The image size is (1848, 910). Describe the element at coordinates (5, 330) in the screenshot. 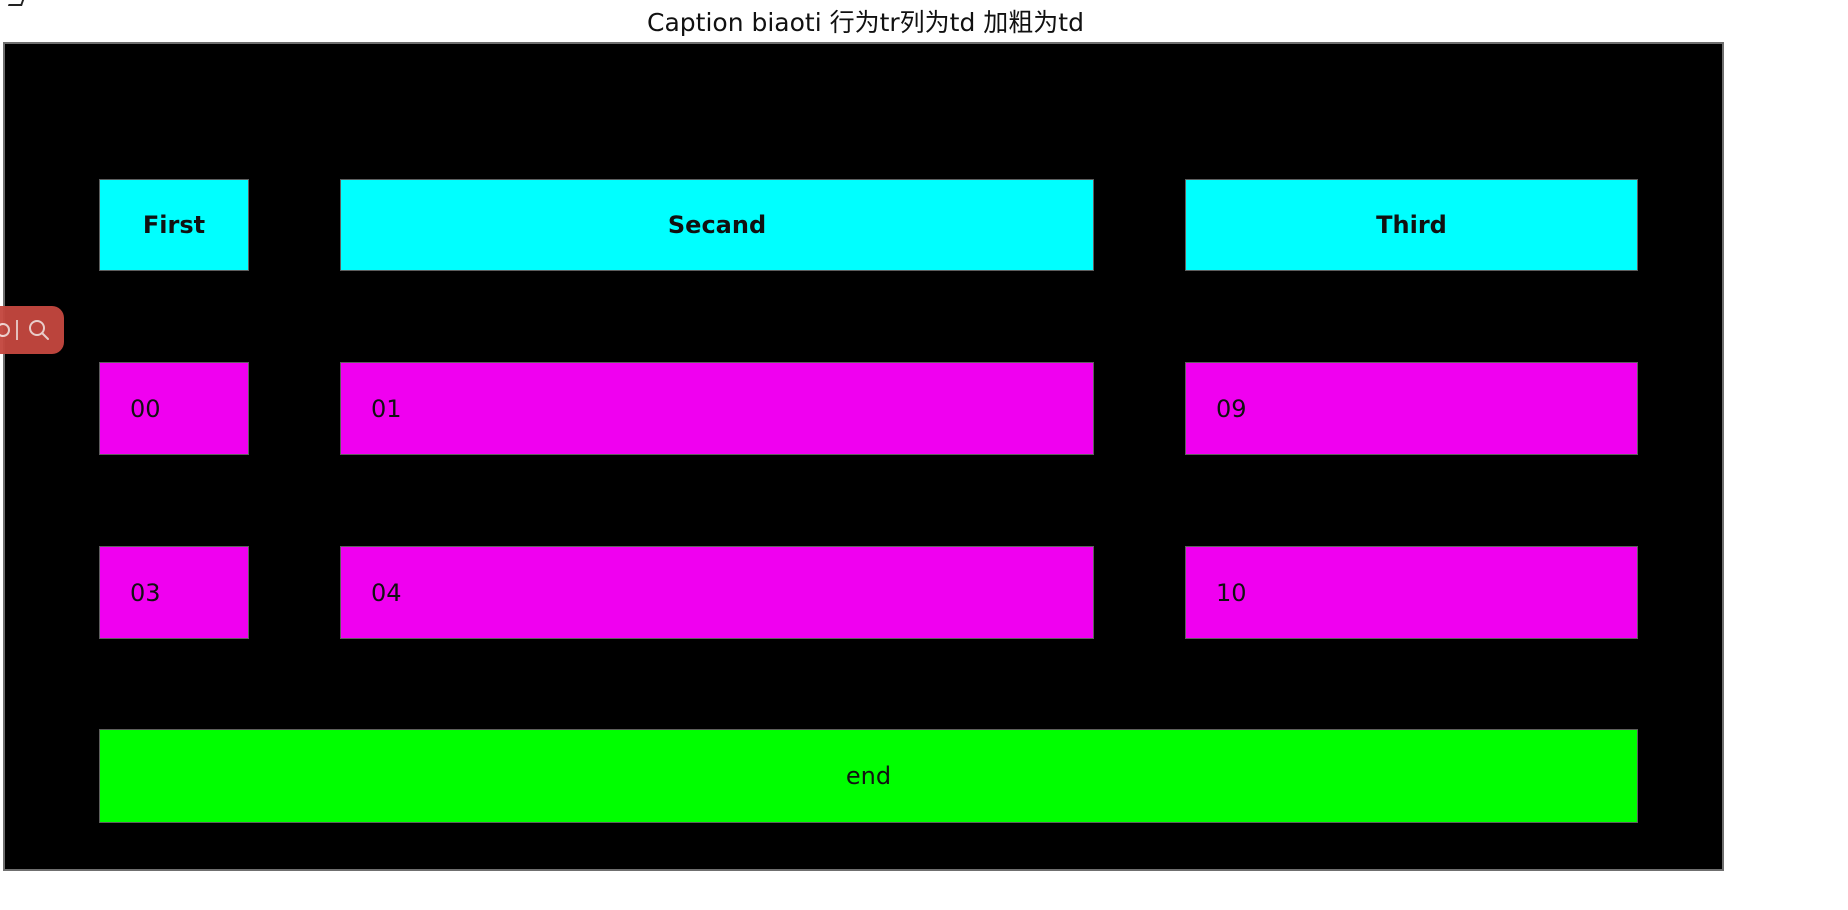

I see `circle-icon` at that location.